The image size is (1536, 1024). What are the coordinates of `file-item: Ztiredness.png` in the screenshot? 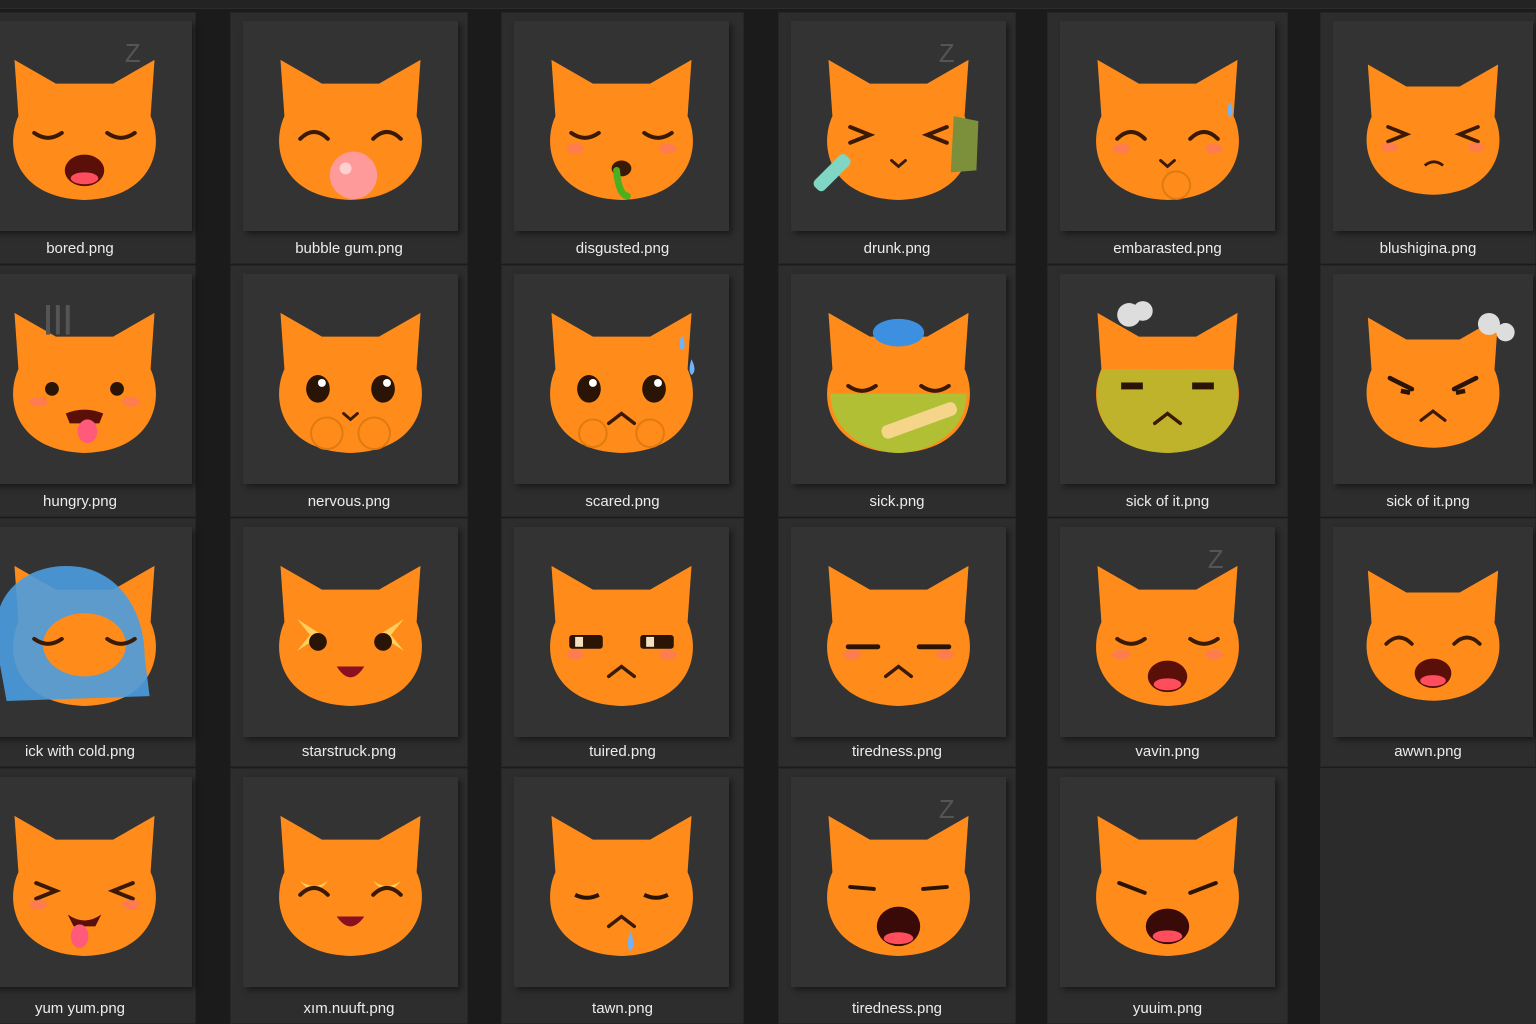 It's located at (897, 896).